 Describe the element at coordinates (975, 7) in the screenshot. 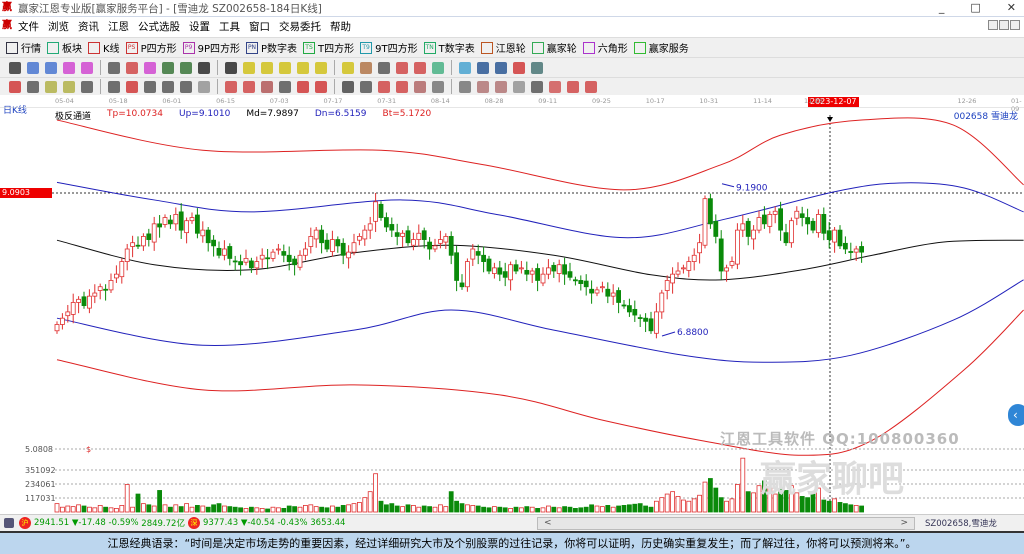

I see `maximize-button: □` at that location.